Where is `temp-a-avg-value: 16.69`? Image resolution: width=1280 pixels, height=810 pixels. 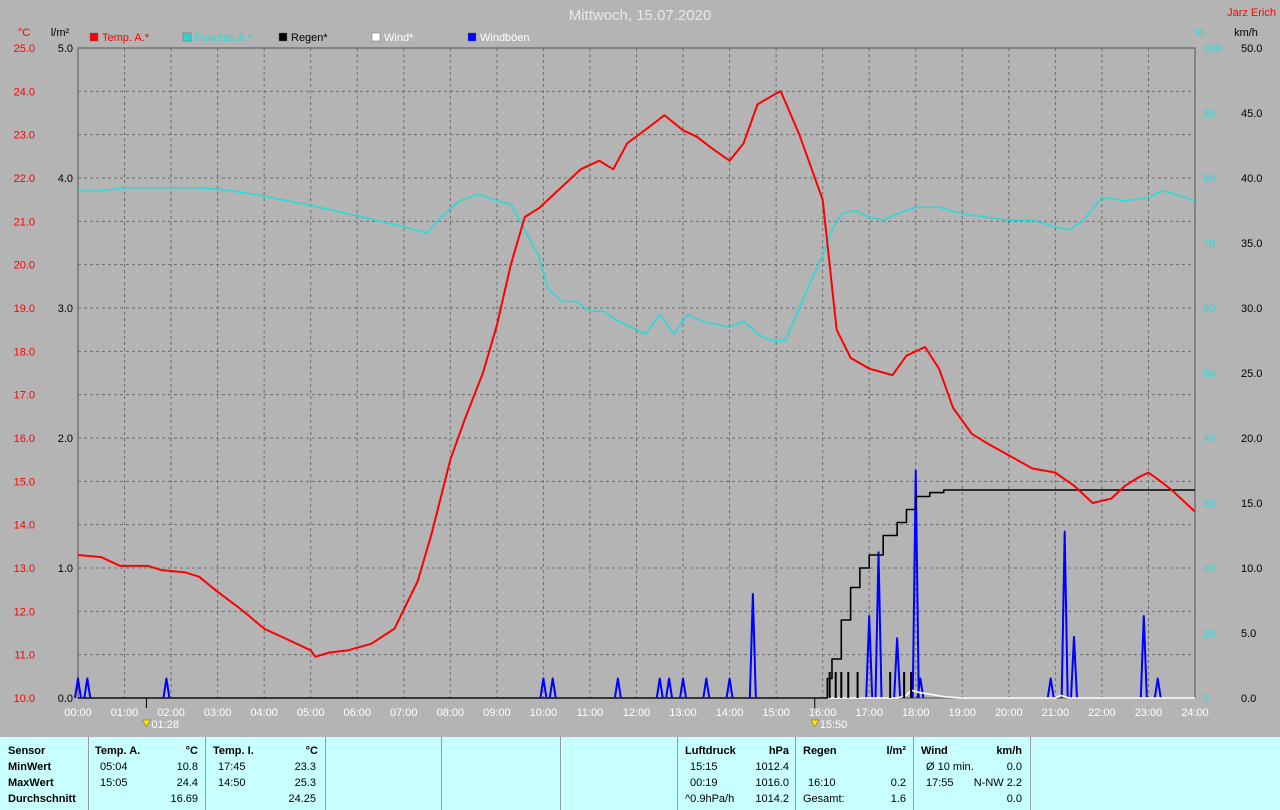 temp-a-avg-value: 16.69 is located at coordinates (184, 799).